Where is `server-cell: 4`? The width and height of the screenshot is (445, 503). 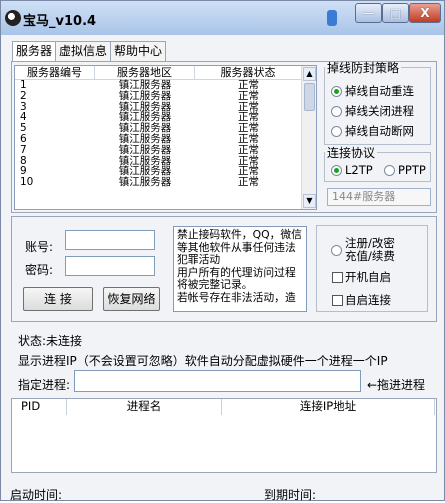
server-cell: 4 is located at coordinates (23, 117).